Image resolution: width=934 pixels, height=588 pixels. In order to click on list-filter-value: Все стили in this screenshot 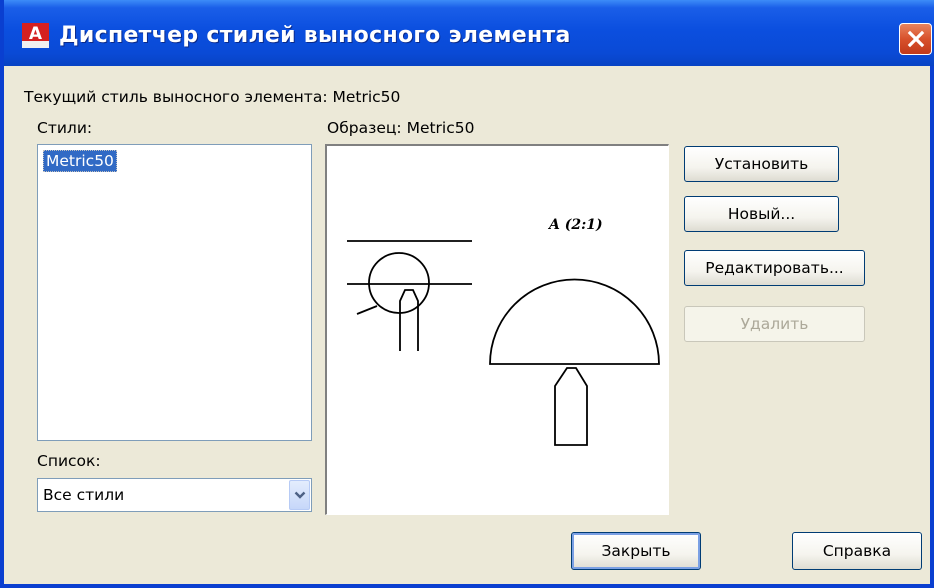, I will do `click(84, 495)`.